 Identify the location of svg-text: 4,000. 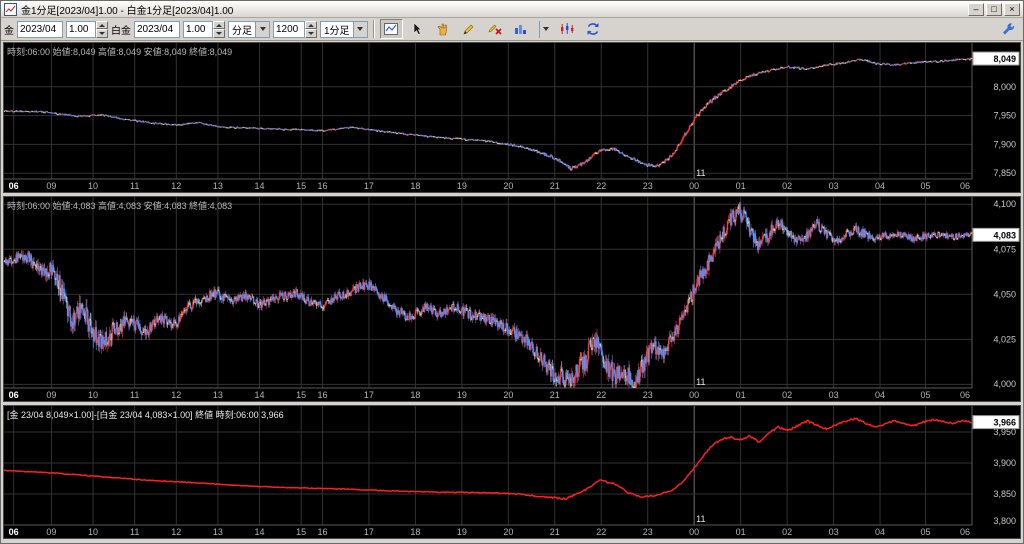
(1004, 384).